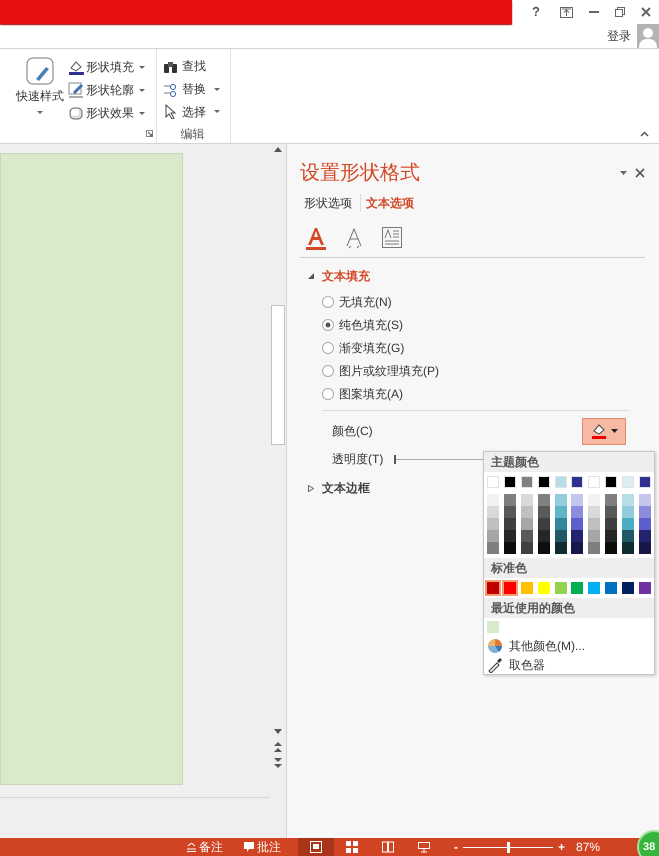 The width and height of the screenshot is (659, 856). Describe the element at coordinates (456, 847) in the screenshot. I see `zoom-out-button: -` at that location.